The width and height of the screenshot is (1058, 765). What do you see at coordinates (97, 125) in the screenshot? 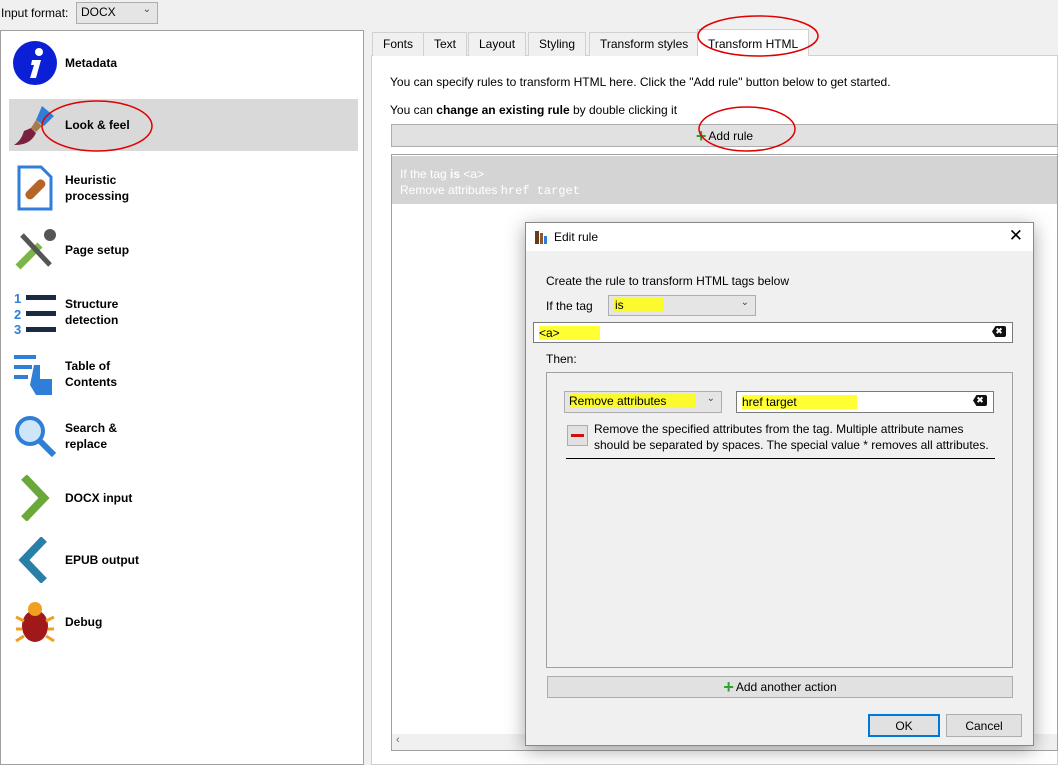
I see `sidebar-item-label: Look & feel` at bounding box center [97, 125].